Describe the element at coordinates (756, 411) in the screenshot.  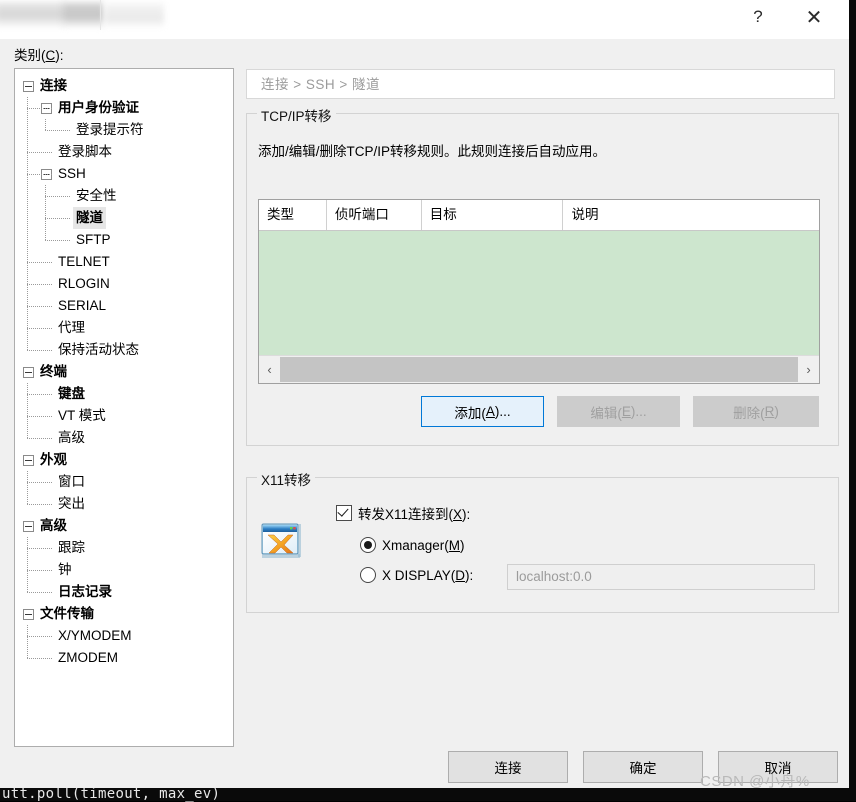
I see `delete-rule-button: 删除(R)` at that location.